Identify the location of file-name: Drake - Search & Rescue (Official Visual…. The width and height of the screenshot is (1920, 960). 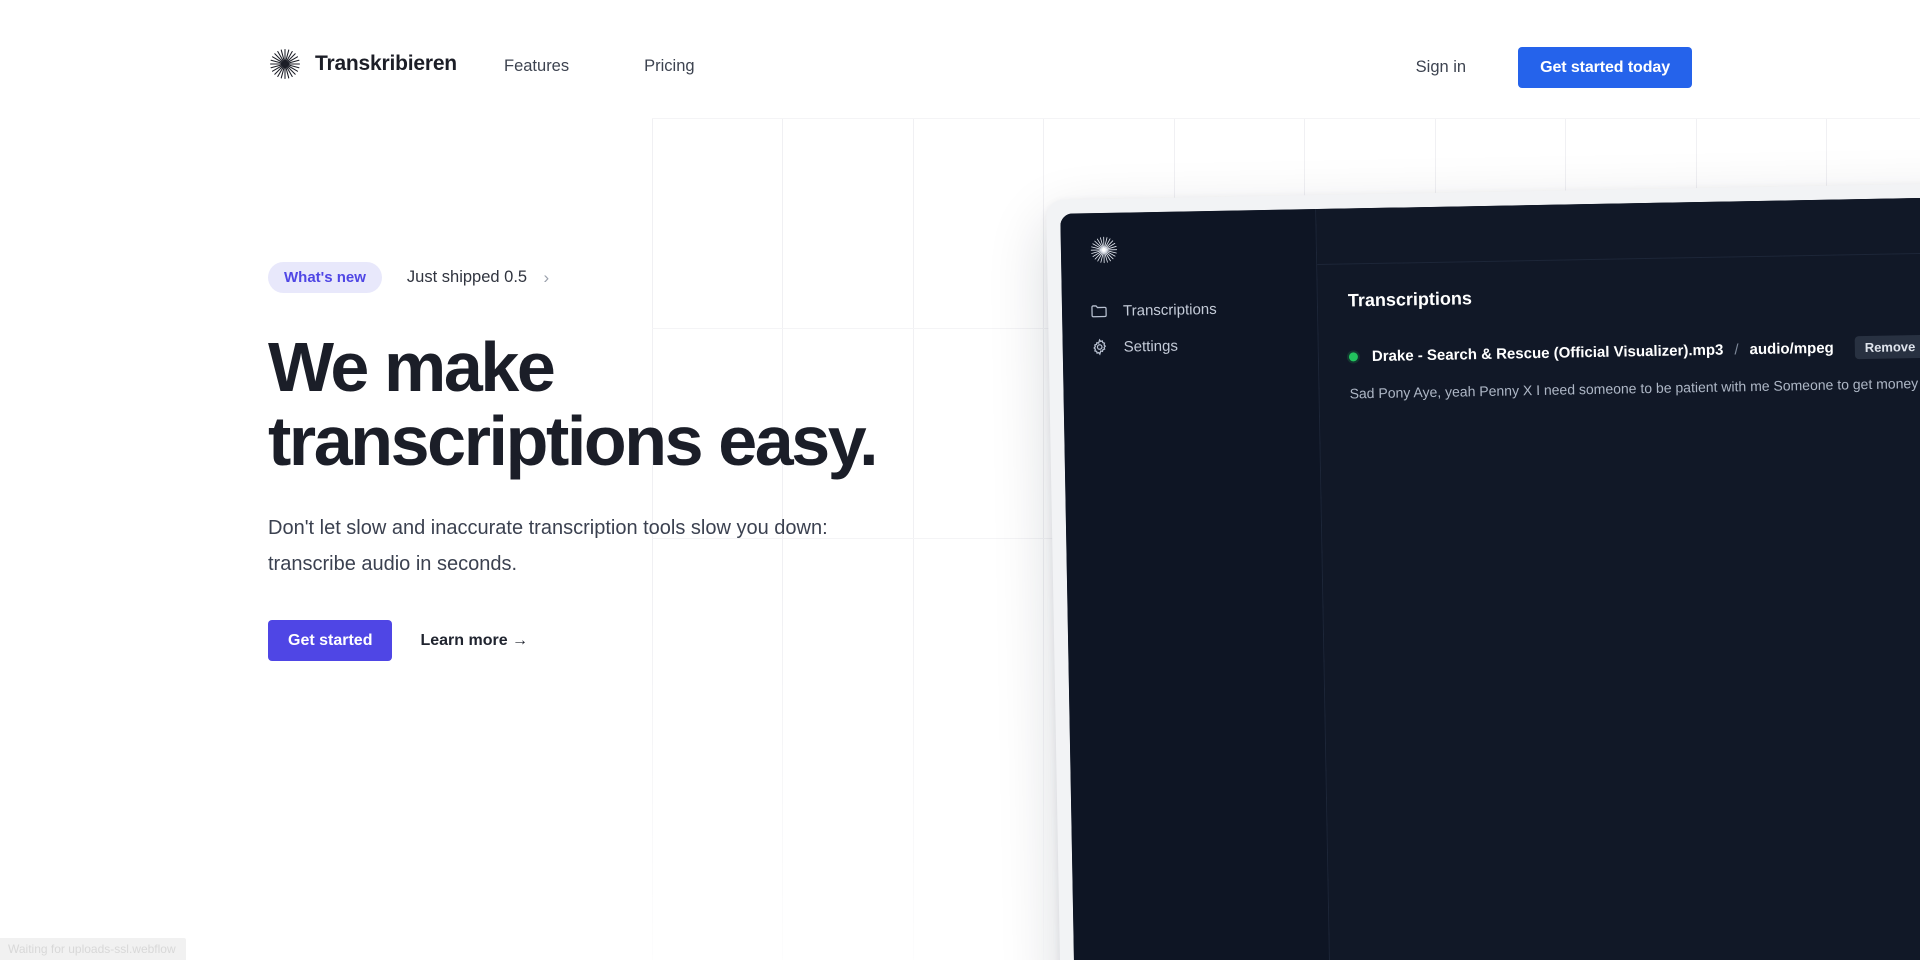
(1547, 353).